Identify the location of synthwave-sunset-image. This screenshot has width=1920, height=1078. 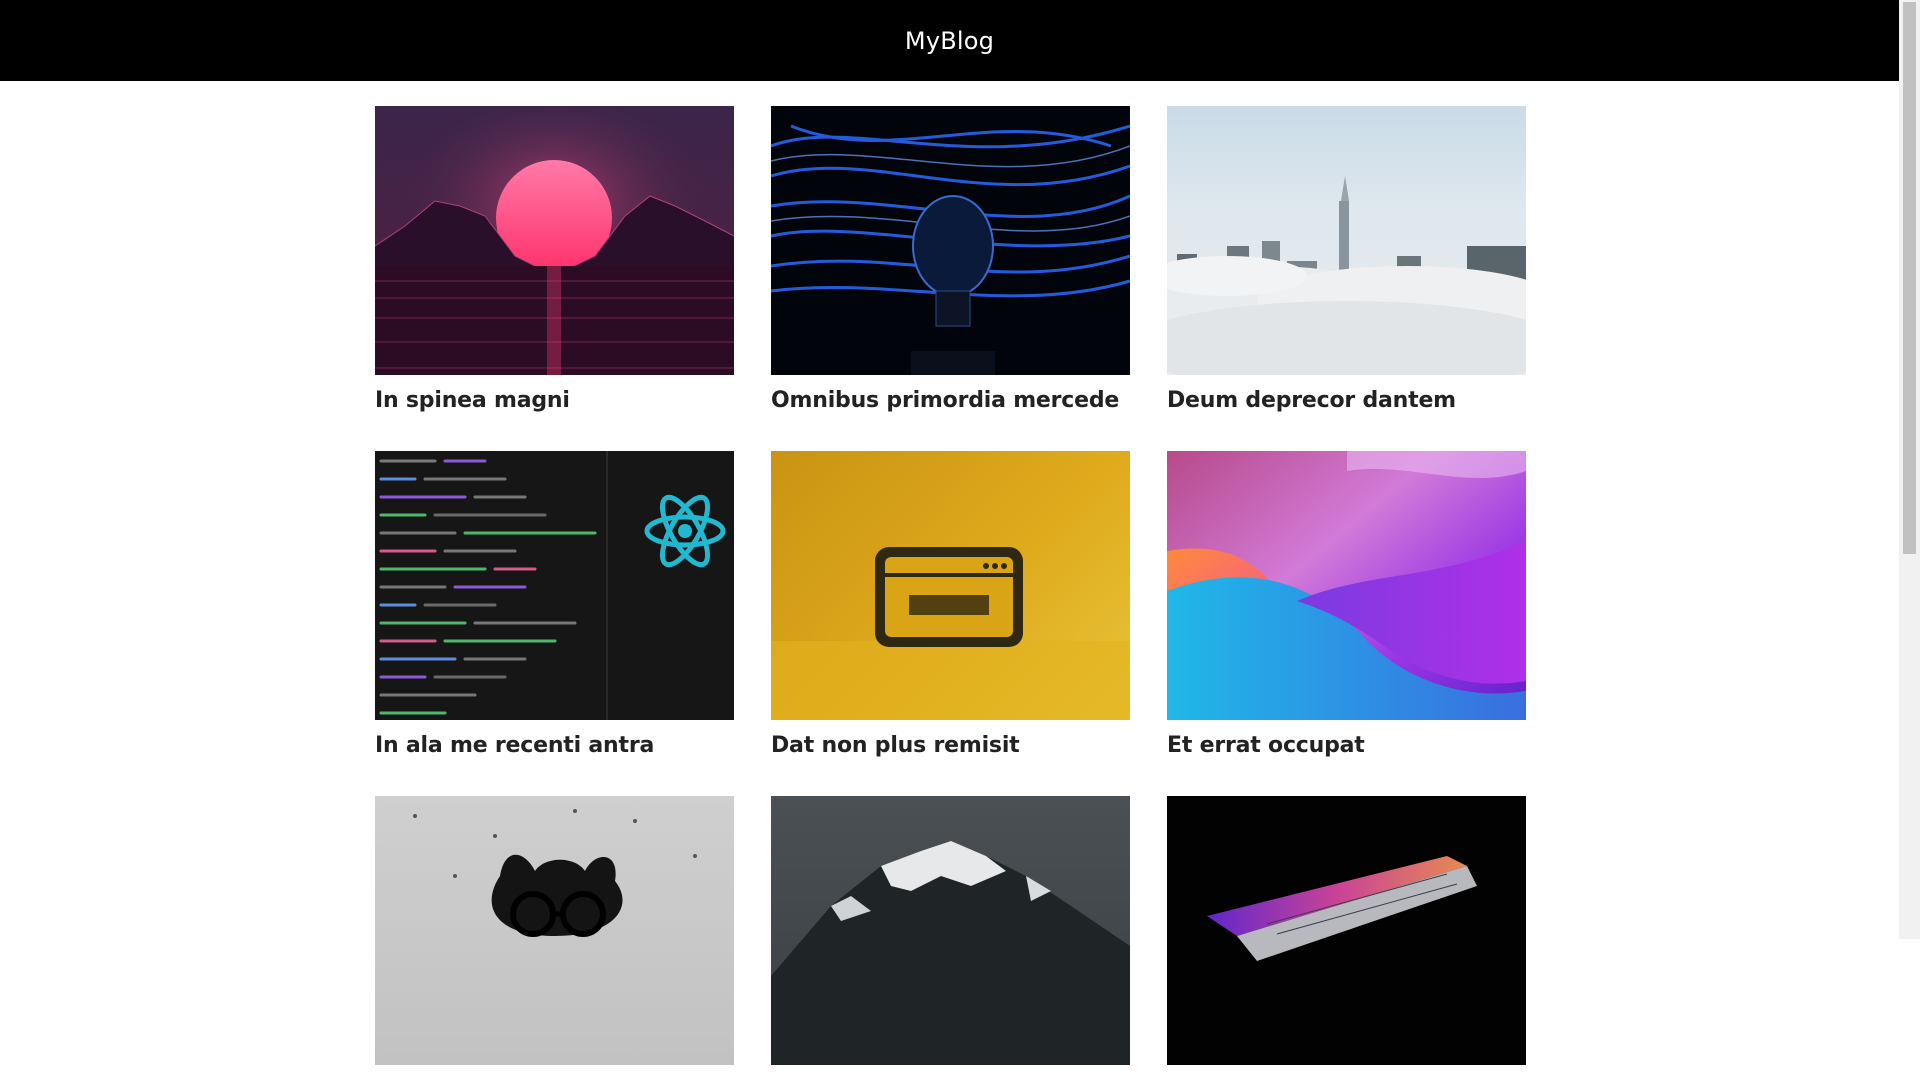
(554, 240).